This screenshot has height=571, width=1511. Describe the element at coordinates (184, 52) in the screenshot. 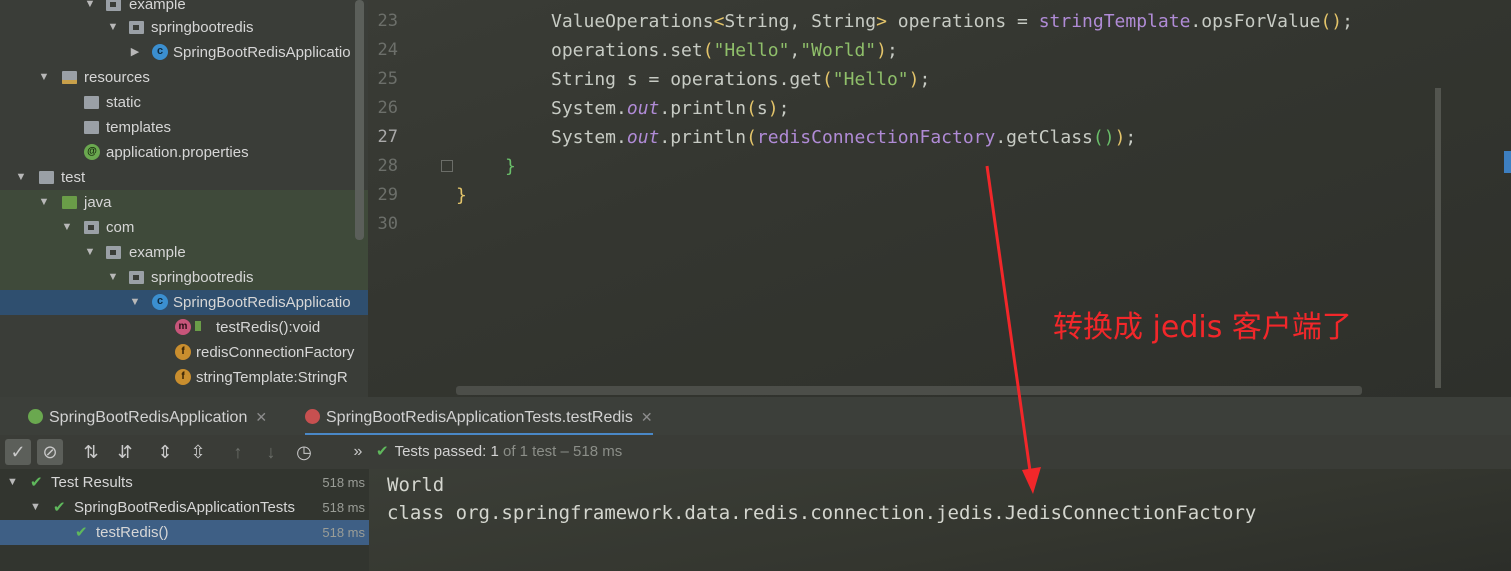

I see `tree-item-application-class: ▶ SpringBootRedisApplicatio` at that location.